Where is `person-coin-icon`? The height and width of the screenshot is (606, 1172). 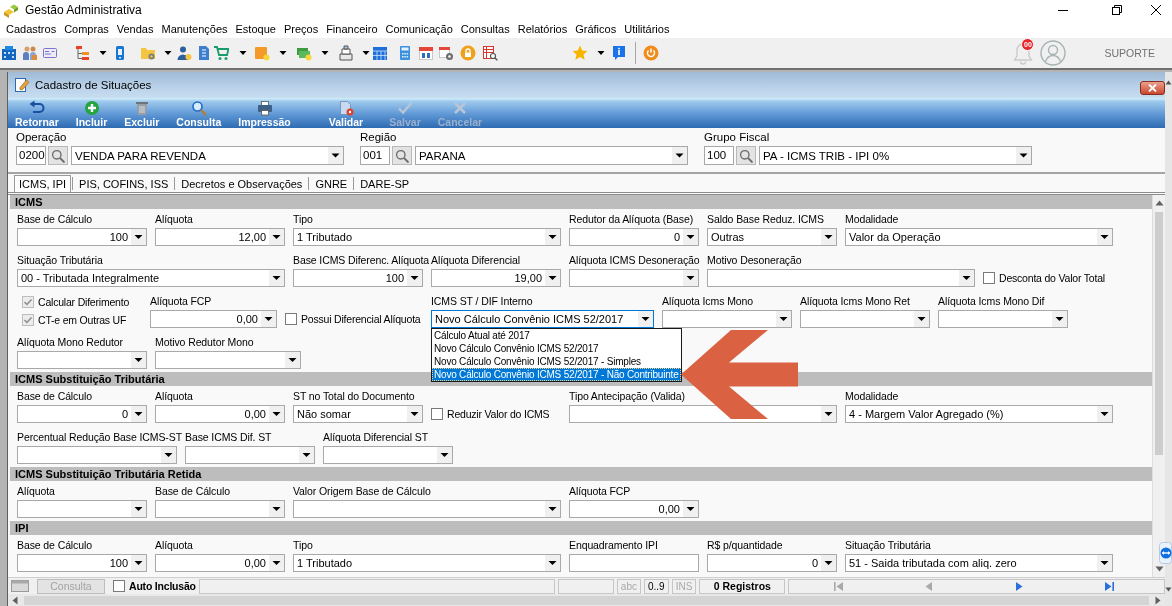 person-coin-icon is located at coordinates (184, 53).